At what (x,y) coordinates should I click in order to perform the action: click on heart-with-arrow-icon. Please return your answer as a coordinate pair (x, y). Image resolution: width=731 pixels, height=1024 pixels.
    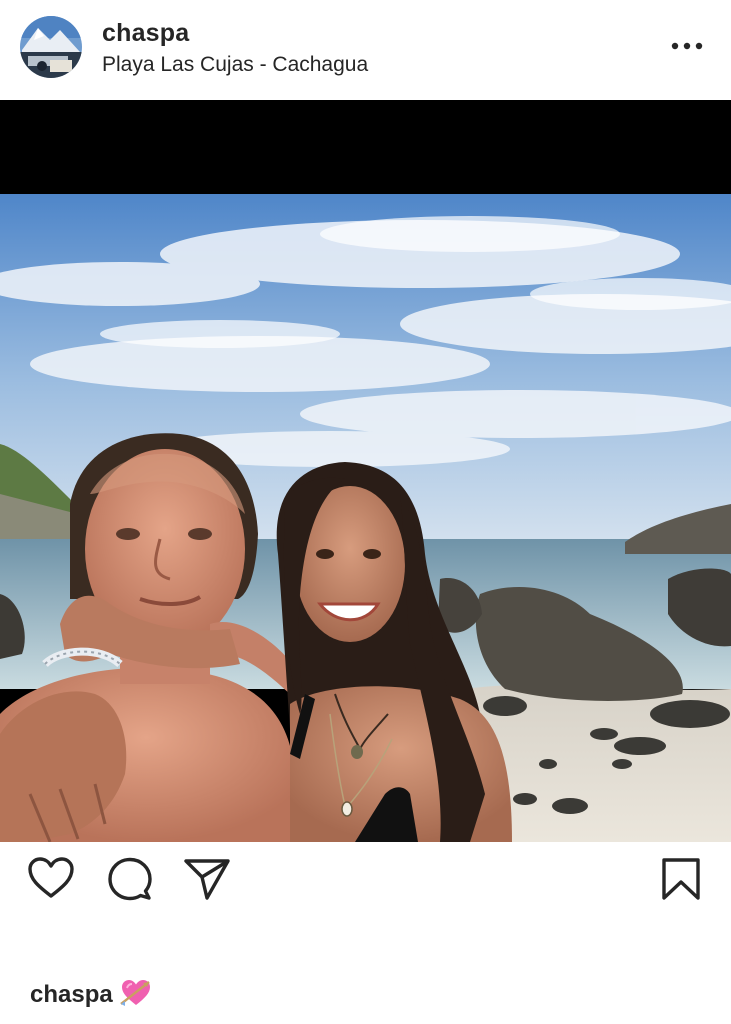
    Looking at the image, I should click on (136, 993).